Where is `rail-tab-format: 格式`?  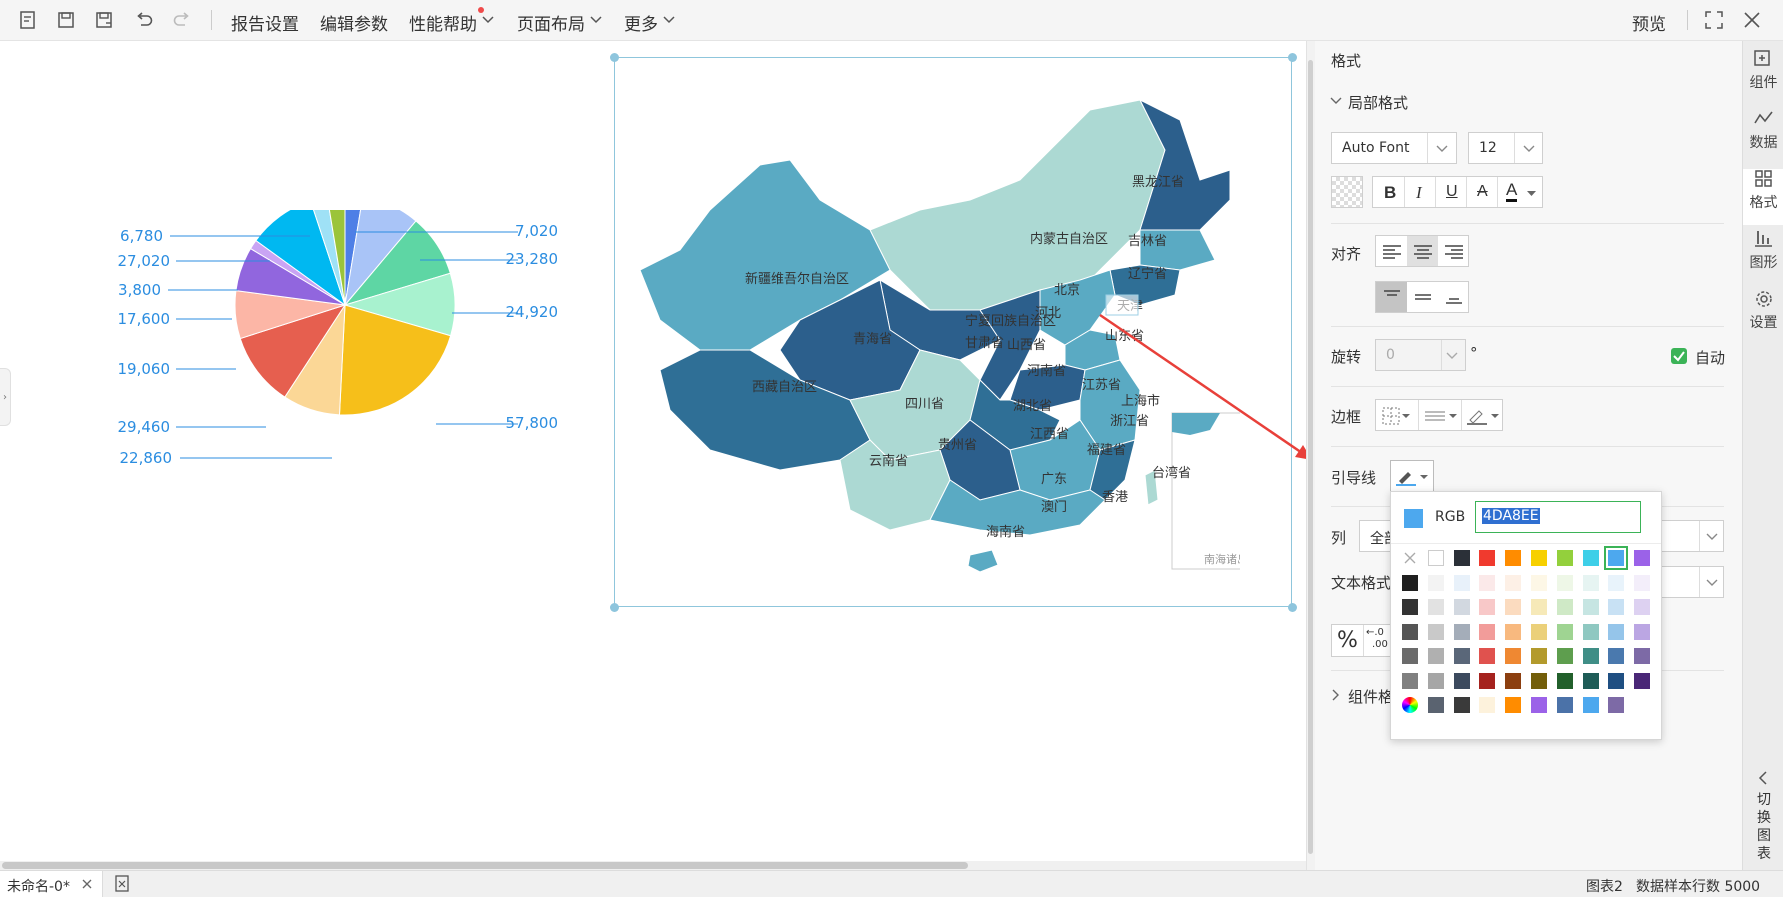
rail-tab-format: 格式 is located at coordinates (1763, 197).